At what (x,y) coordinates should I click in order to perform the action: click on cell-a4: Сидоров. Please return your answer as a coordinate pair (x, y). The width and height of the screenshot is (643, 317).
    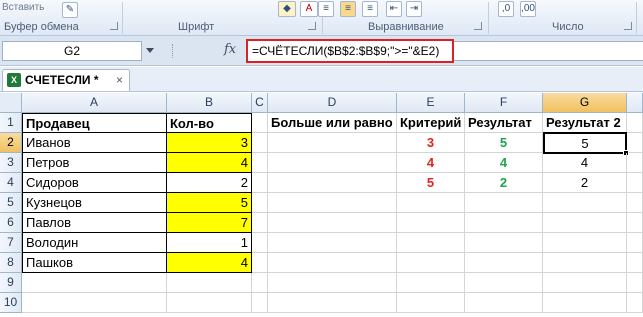
    Looking at the image, I should click on (94, 183).